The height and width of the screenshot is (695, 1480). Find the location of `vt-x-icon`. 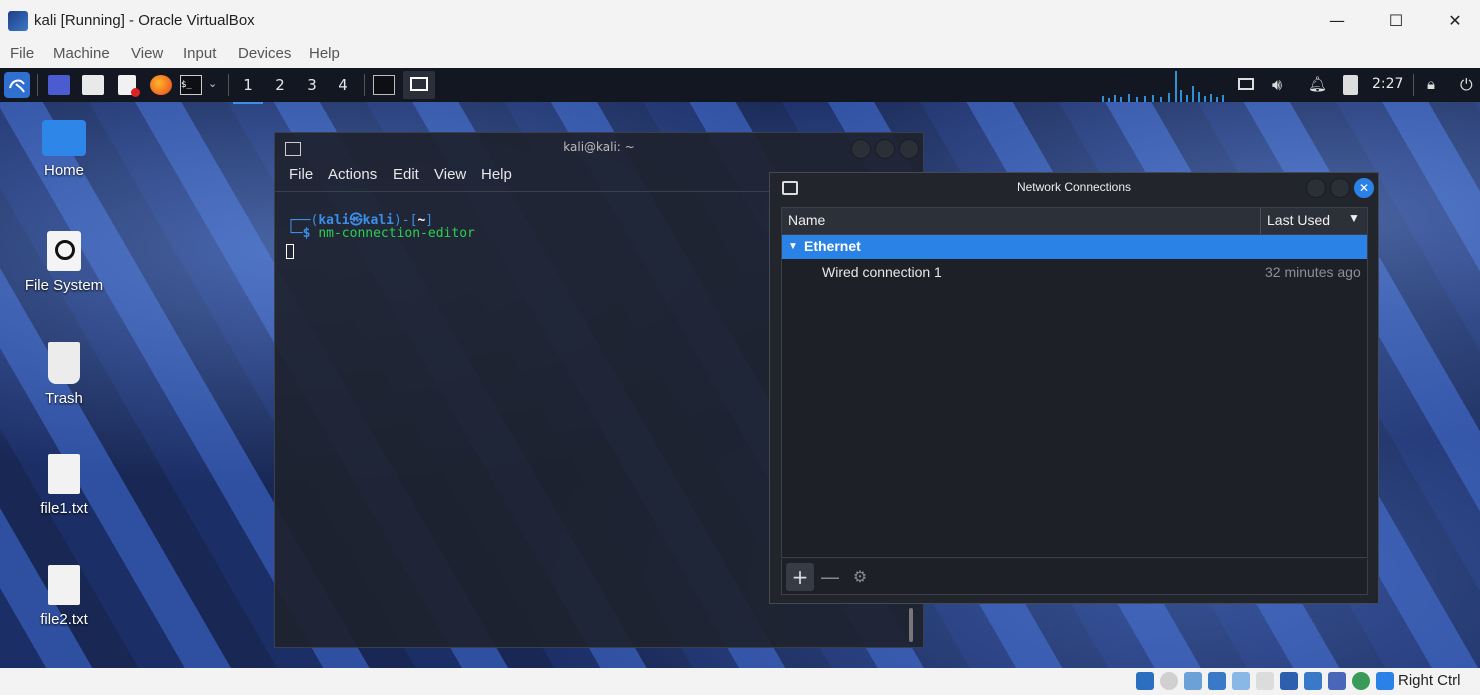

vt-x-icon is located at coordinates (1337, 681).